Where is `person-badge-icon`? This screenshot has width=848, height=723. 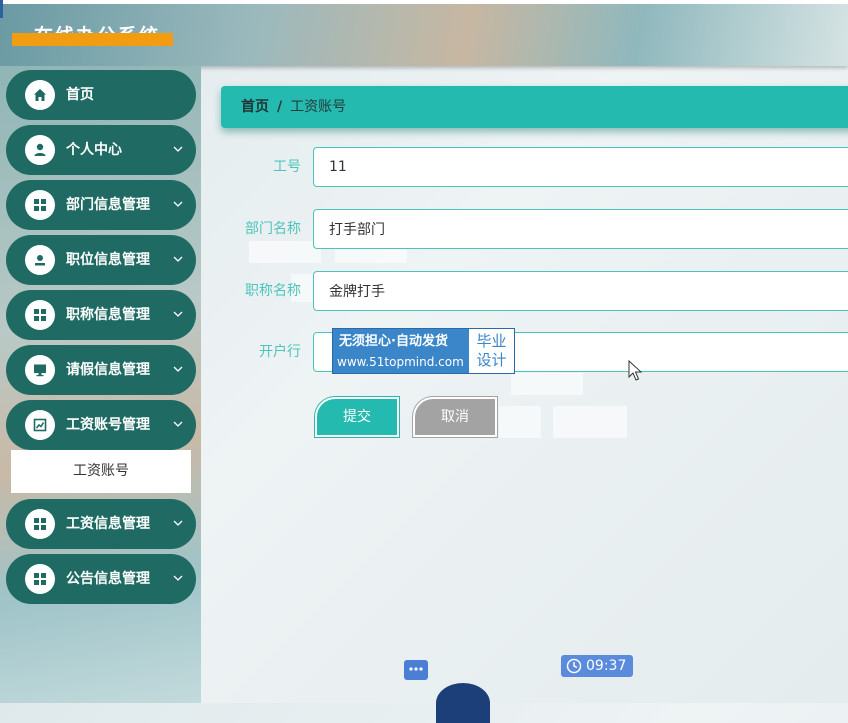
person-badge-icon is located at coordinates (40, 260).